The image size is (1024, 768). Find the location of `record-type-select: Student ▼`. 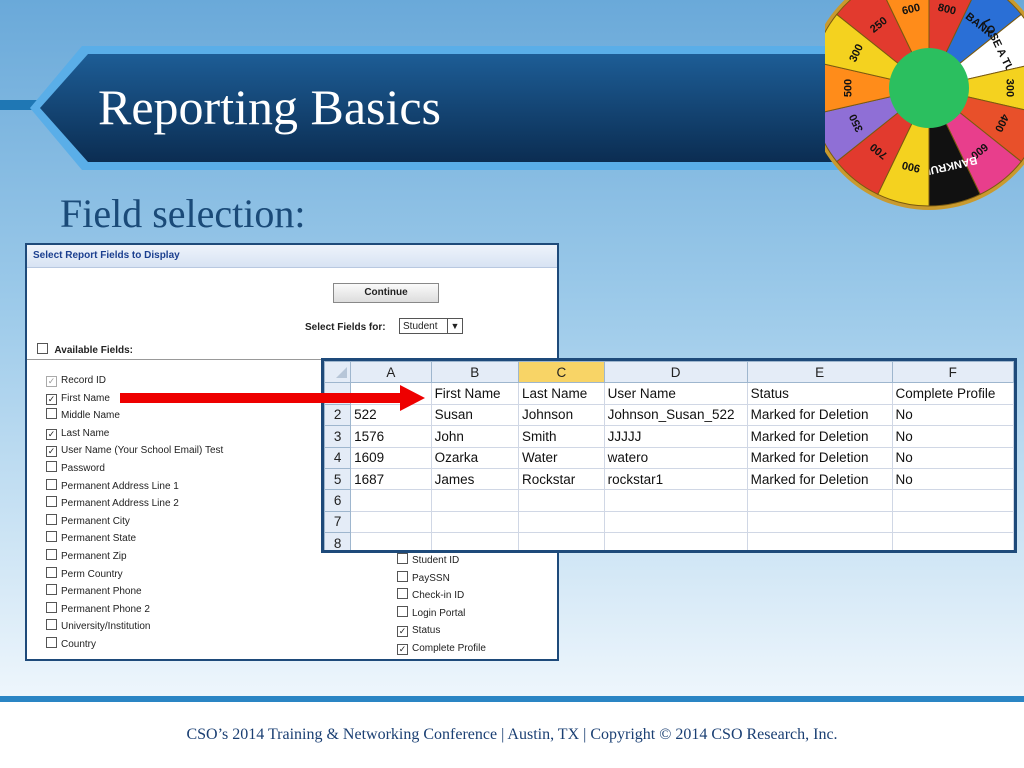

record-type-select: Student ▼ is located at coordinates (431, 326).